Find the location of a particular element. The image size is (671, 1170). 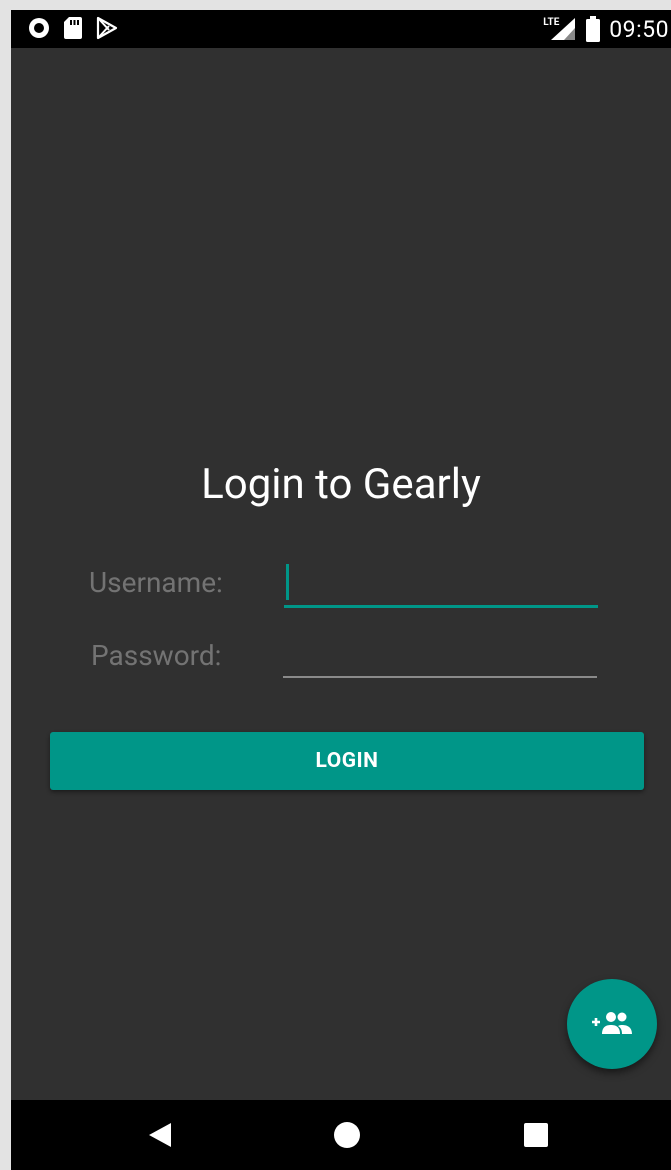

play-store-icon is located at coordinates (107, 28).